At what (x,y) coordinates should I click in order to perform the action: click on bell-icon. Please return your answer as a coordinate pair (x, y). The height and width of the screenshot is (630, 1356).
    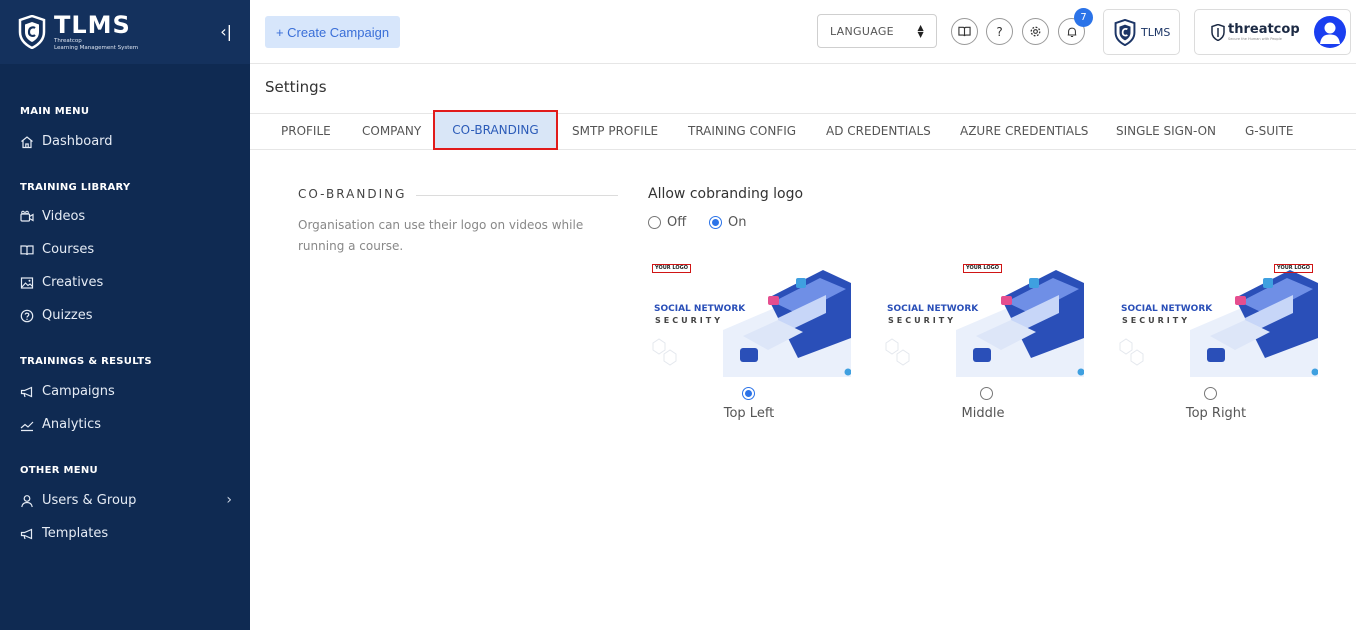
    Looking at the image, I should click on (1071, 32).